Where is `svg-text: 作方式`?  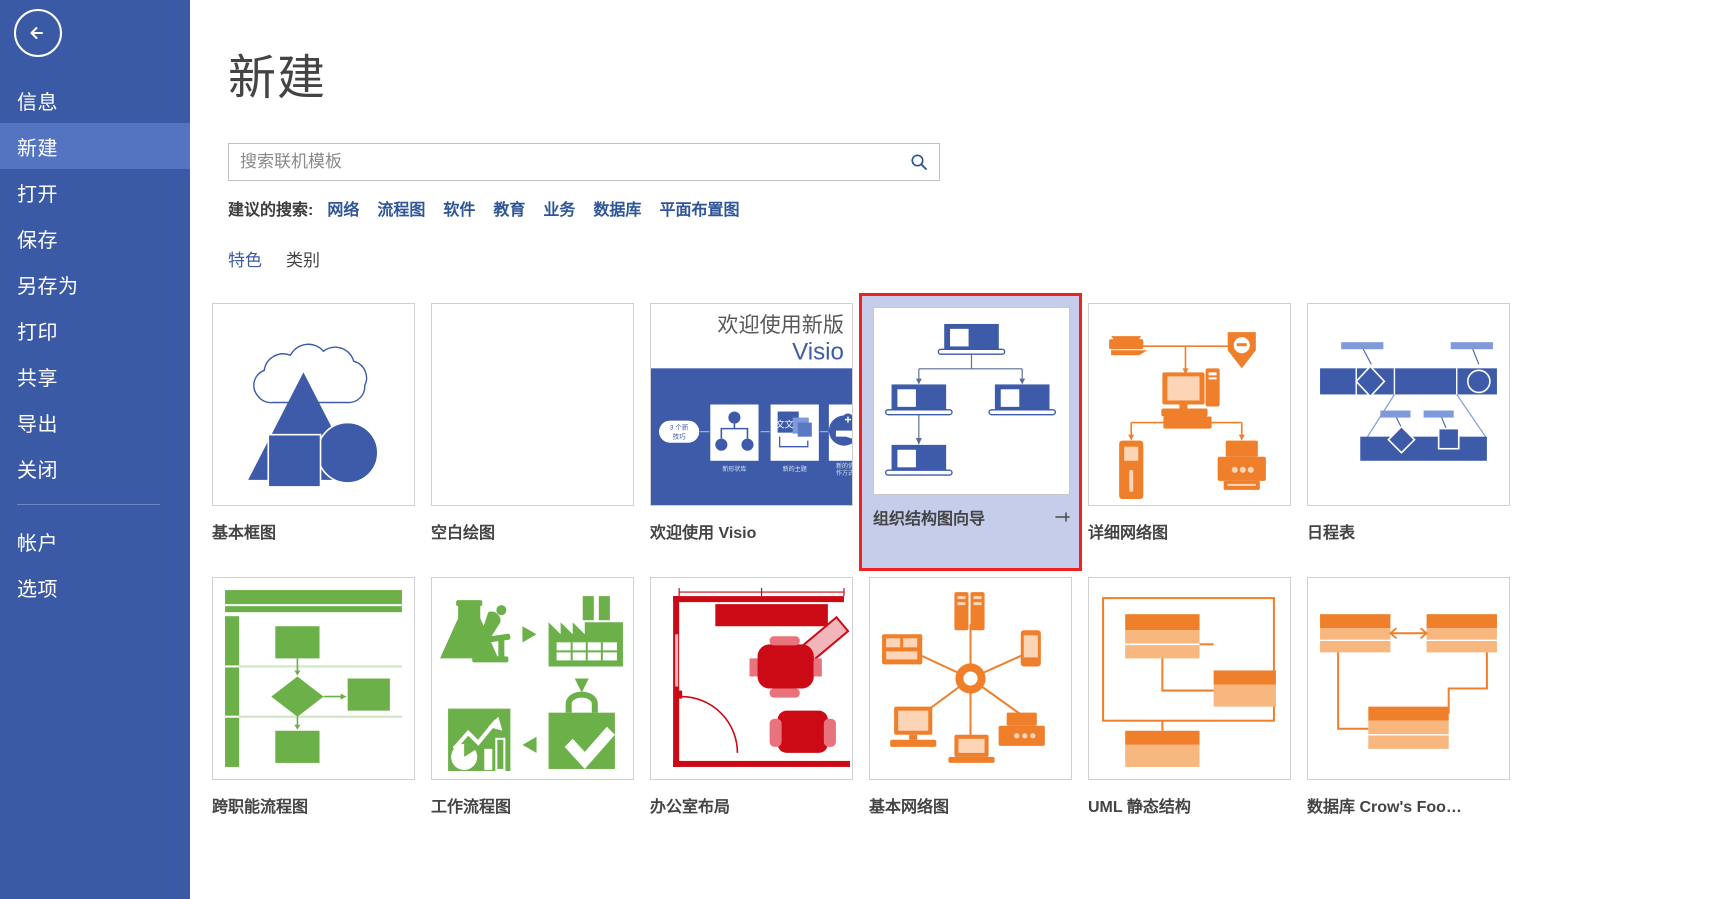 svg-text: 作方式 is located at coordinates (844, 473).